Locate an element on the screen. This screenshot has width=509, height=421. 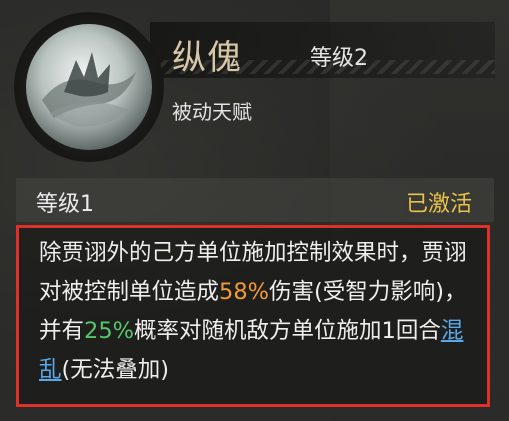
chance-percent: 25% is located at coordinates (109, 331).